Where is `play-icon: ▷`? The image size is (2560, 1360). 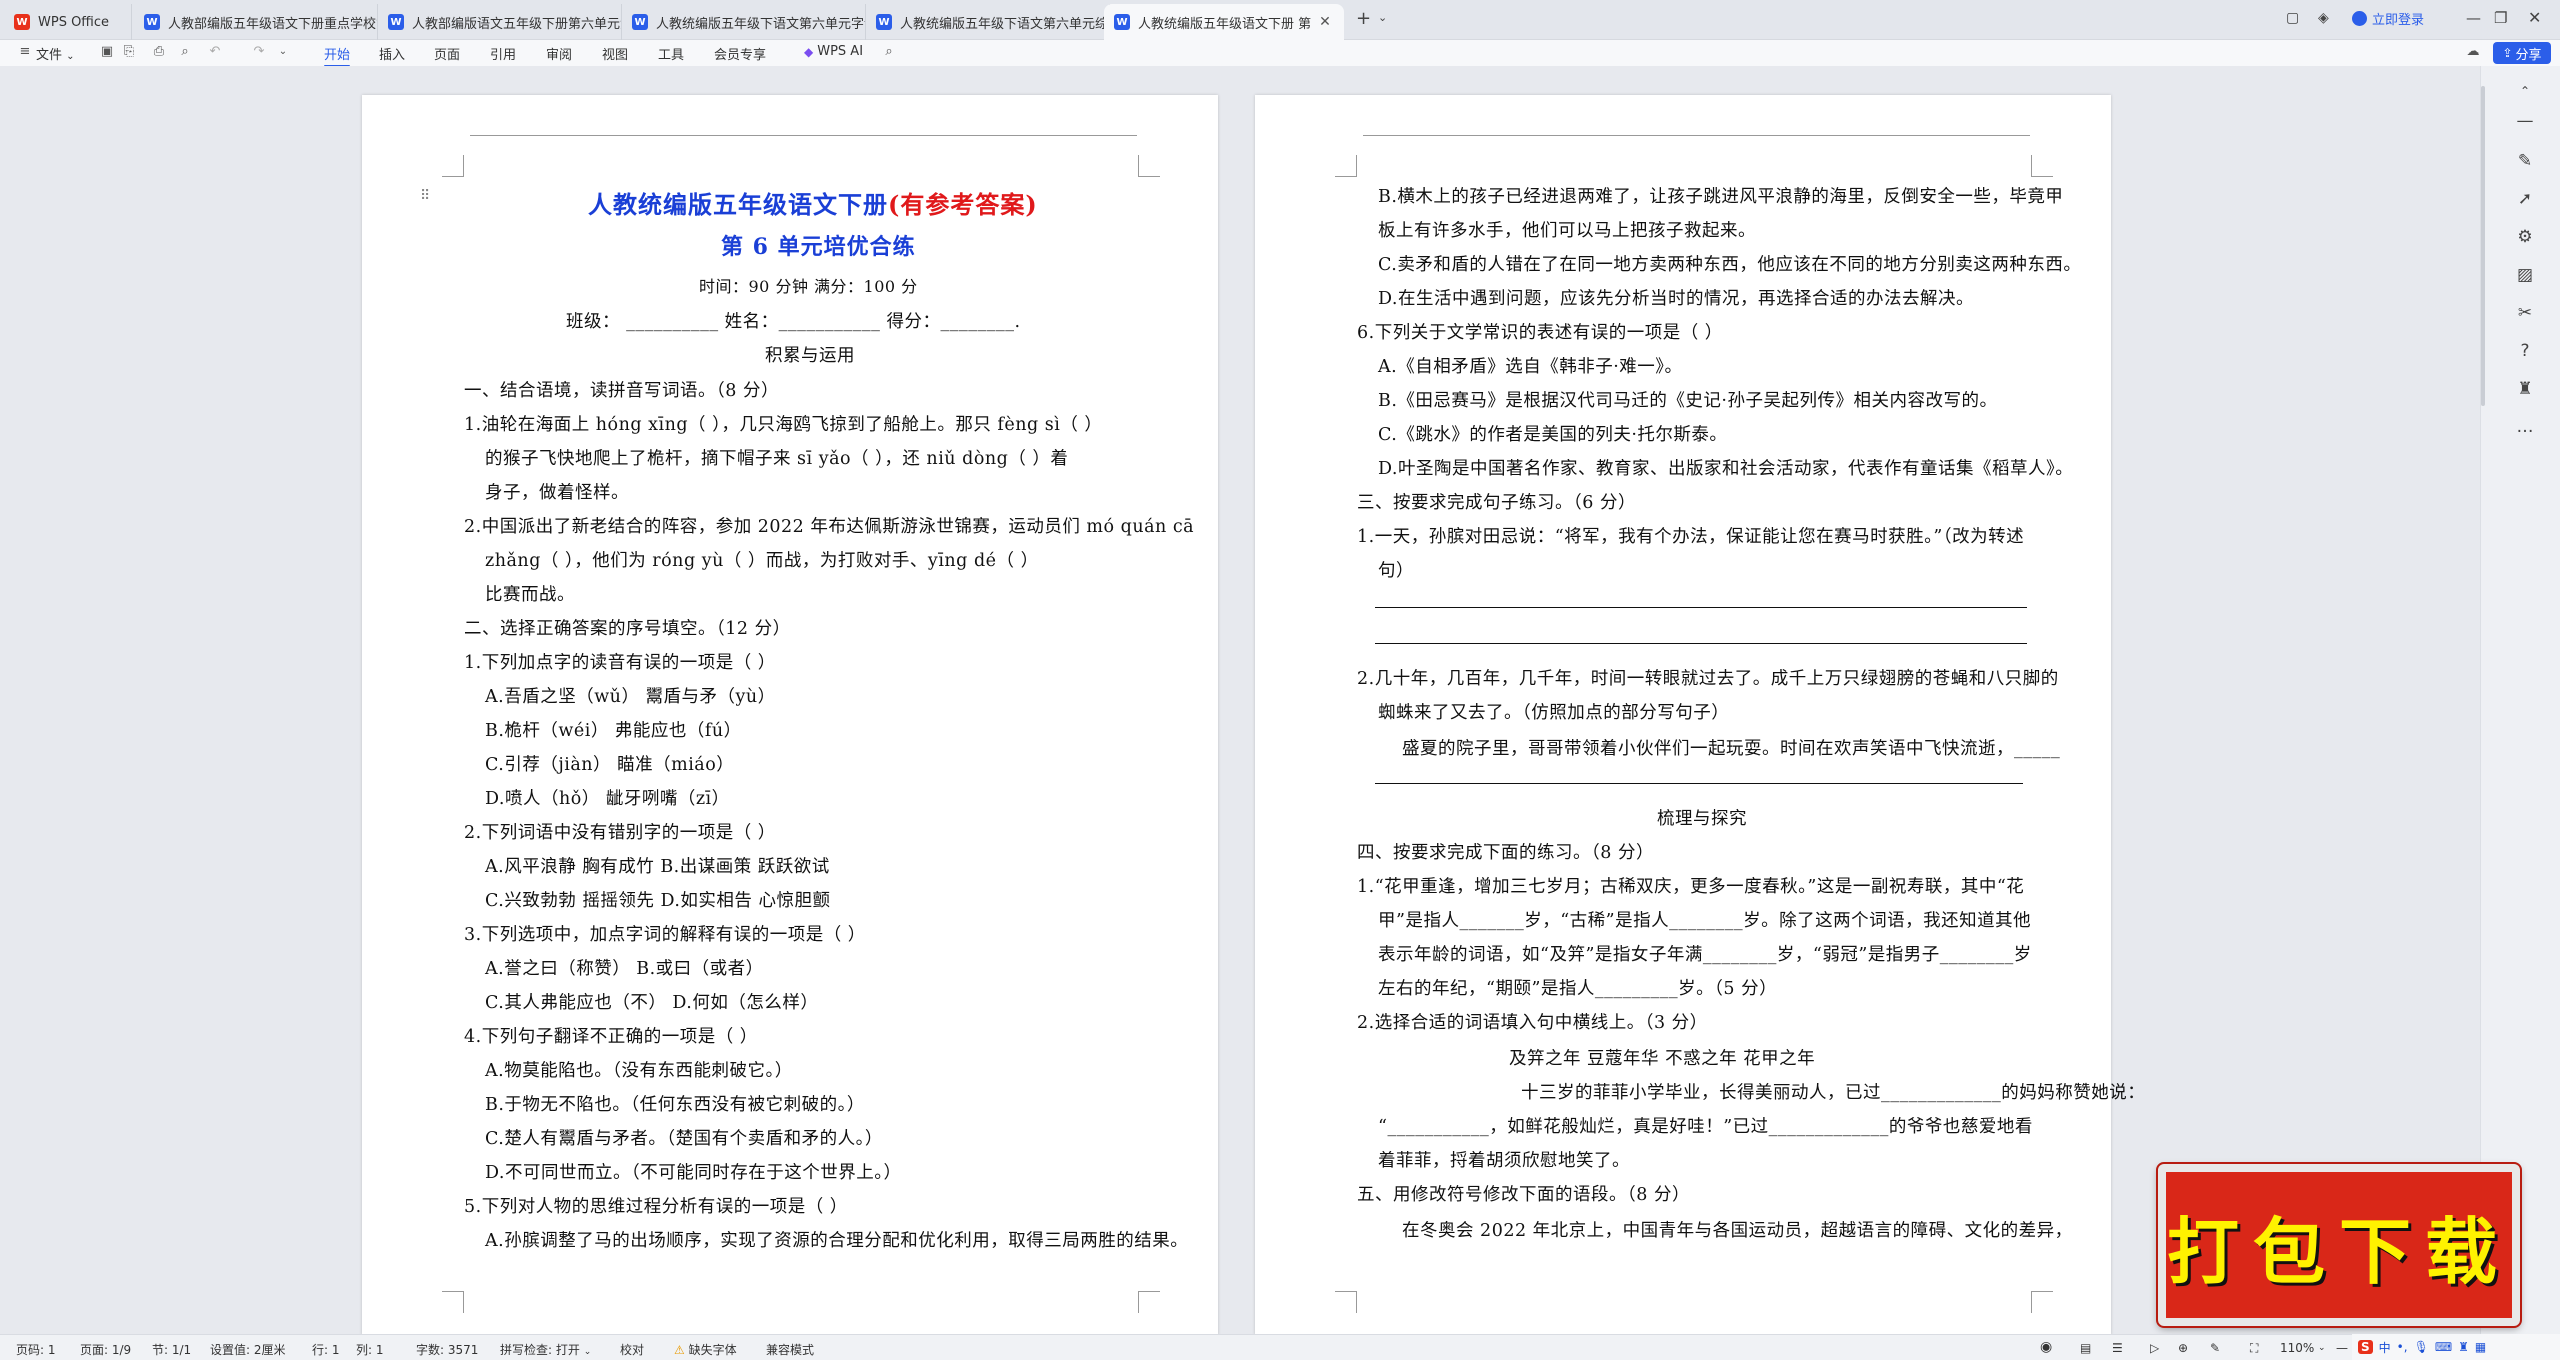
play-icon: ▷ is located at coordinates (2154, 1348).